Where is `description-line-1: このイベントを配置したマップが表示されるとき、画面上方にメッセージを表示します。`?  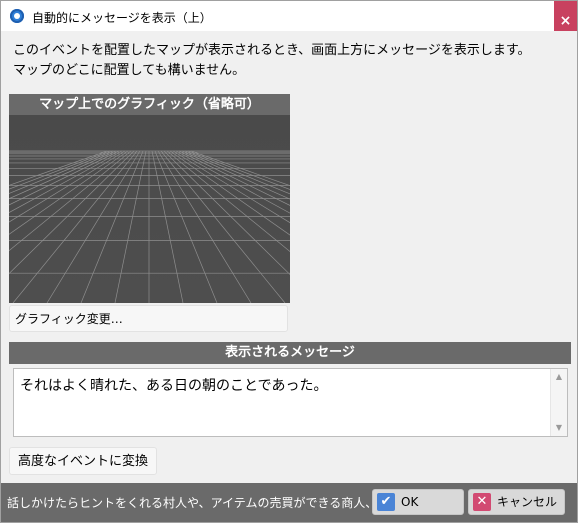
description-line-1: このイベントを配置したマップが表示されるとき、画面上方にメッセージを表示します。 is located at coordinates (272, 50).